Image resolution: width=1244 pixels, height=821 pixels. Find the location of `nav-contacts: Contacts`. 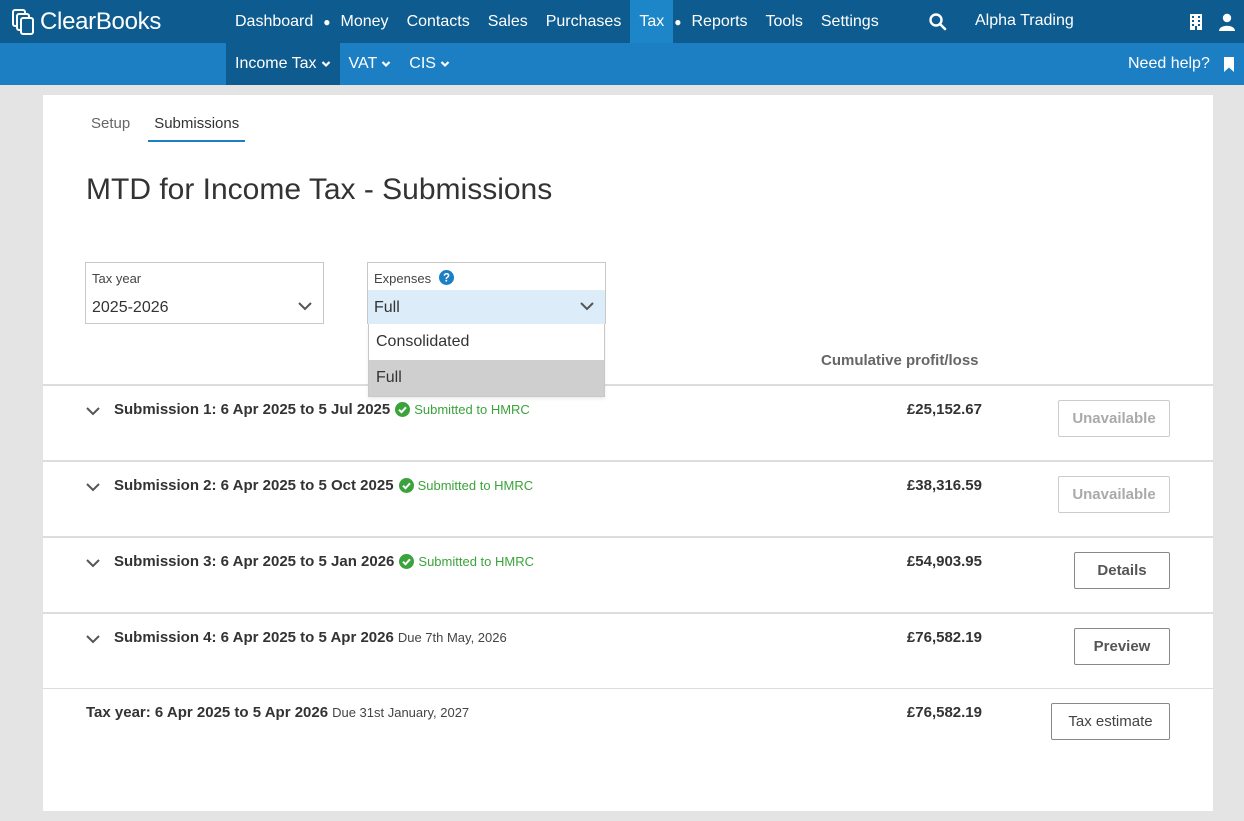

nav-contacts: Contacts is located at coordinates (438, 21).